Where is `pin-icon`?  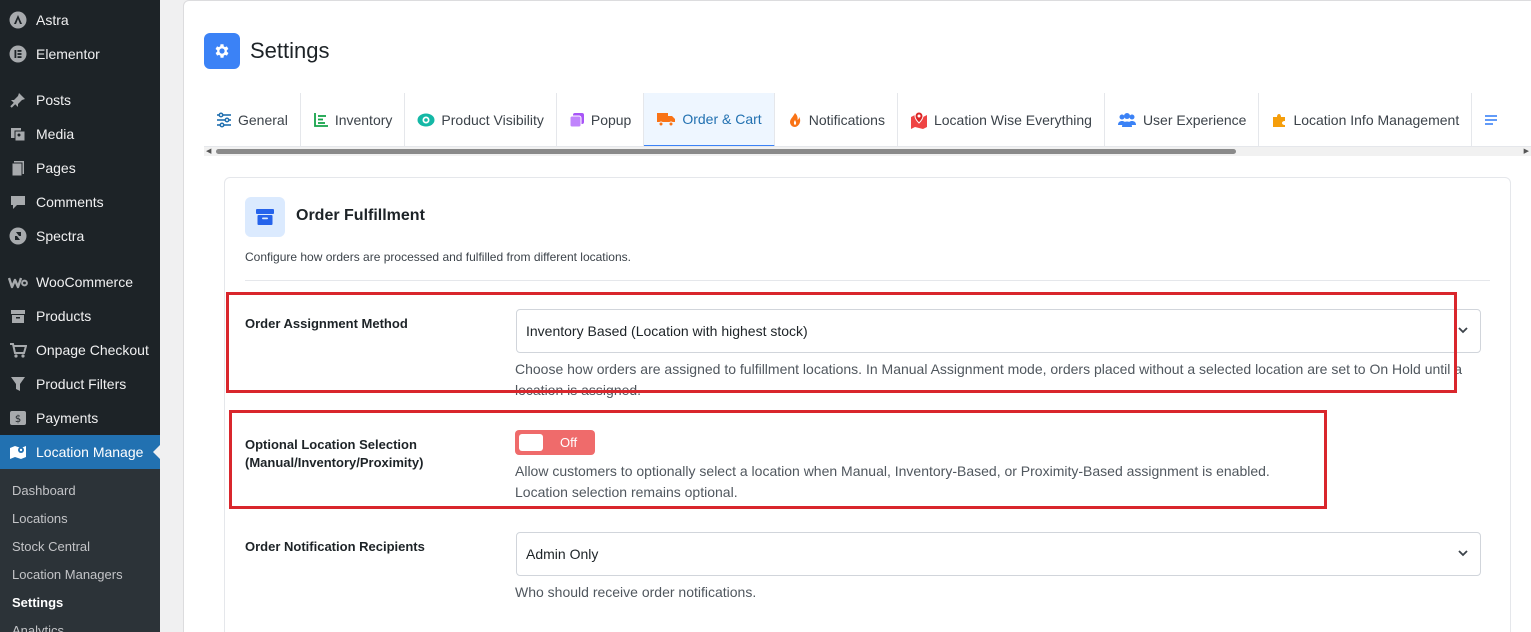
pin-icon is located at coordinates (18, 100).